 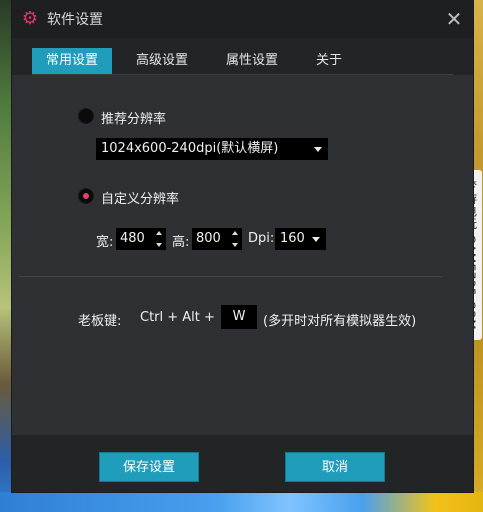 I want to click on tab-bar: 常用设置 高级设置 属性设置 关于, so click(x=199, y=61).